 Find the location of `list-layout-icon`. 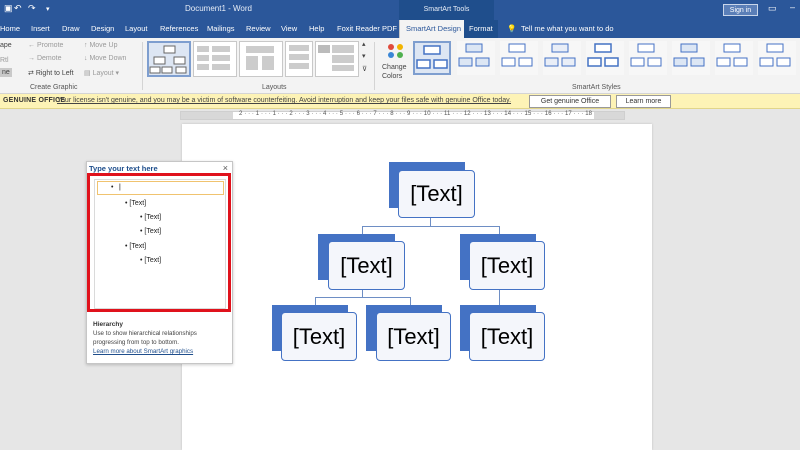

list-layout-icon is located at coordinates (213, 58).